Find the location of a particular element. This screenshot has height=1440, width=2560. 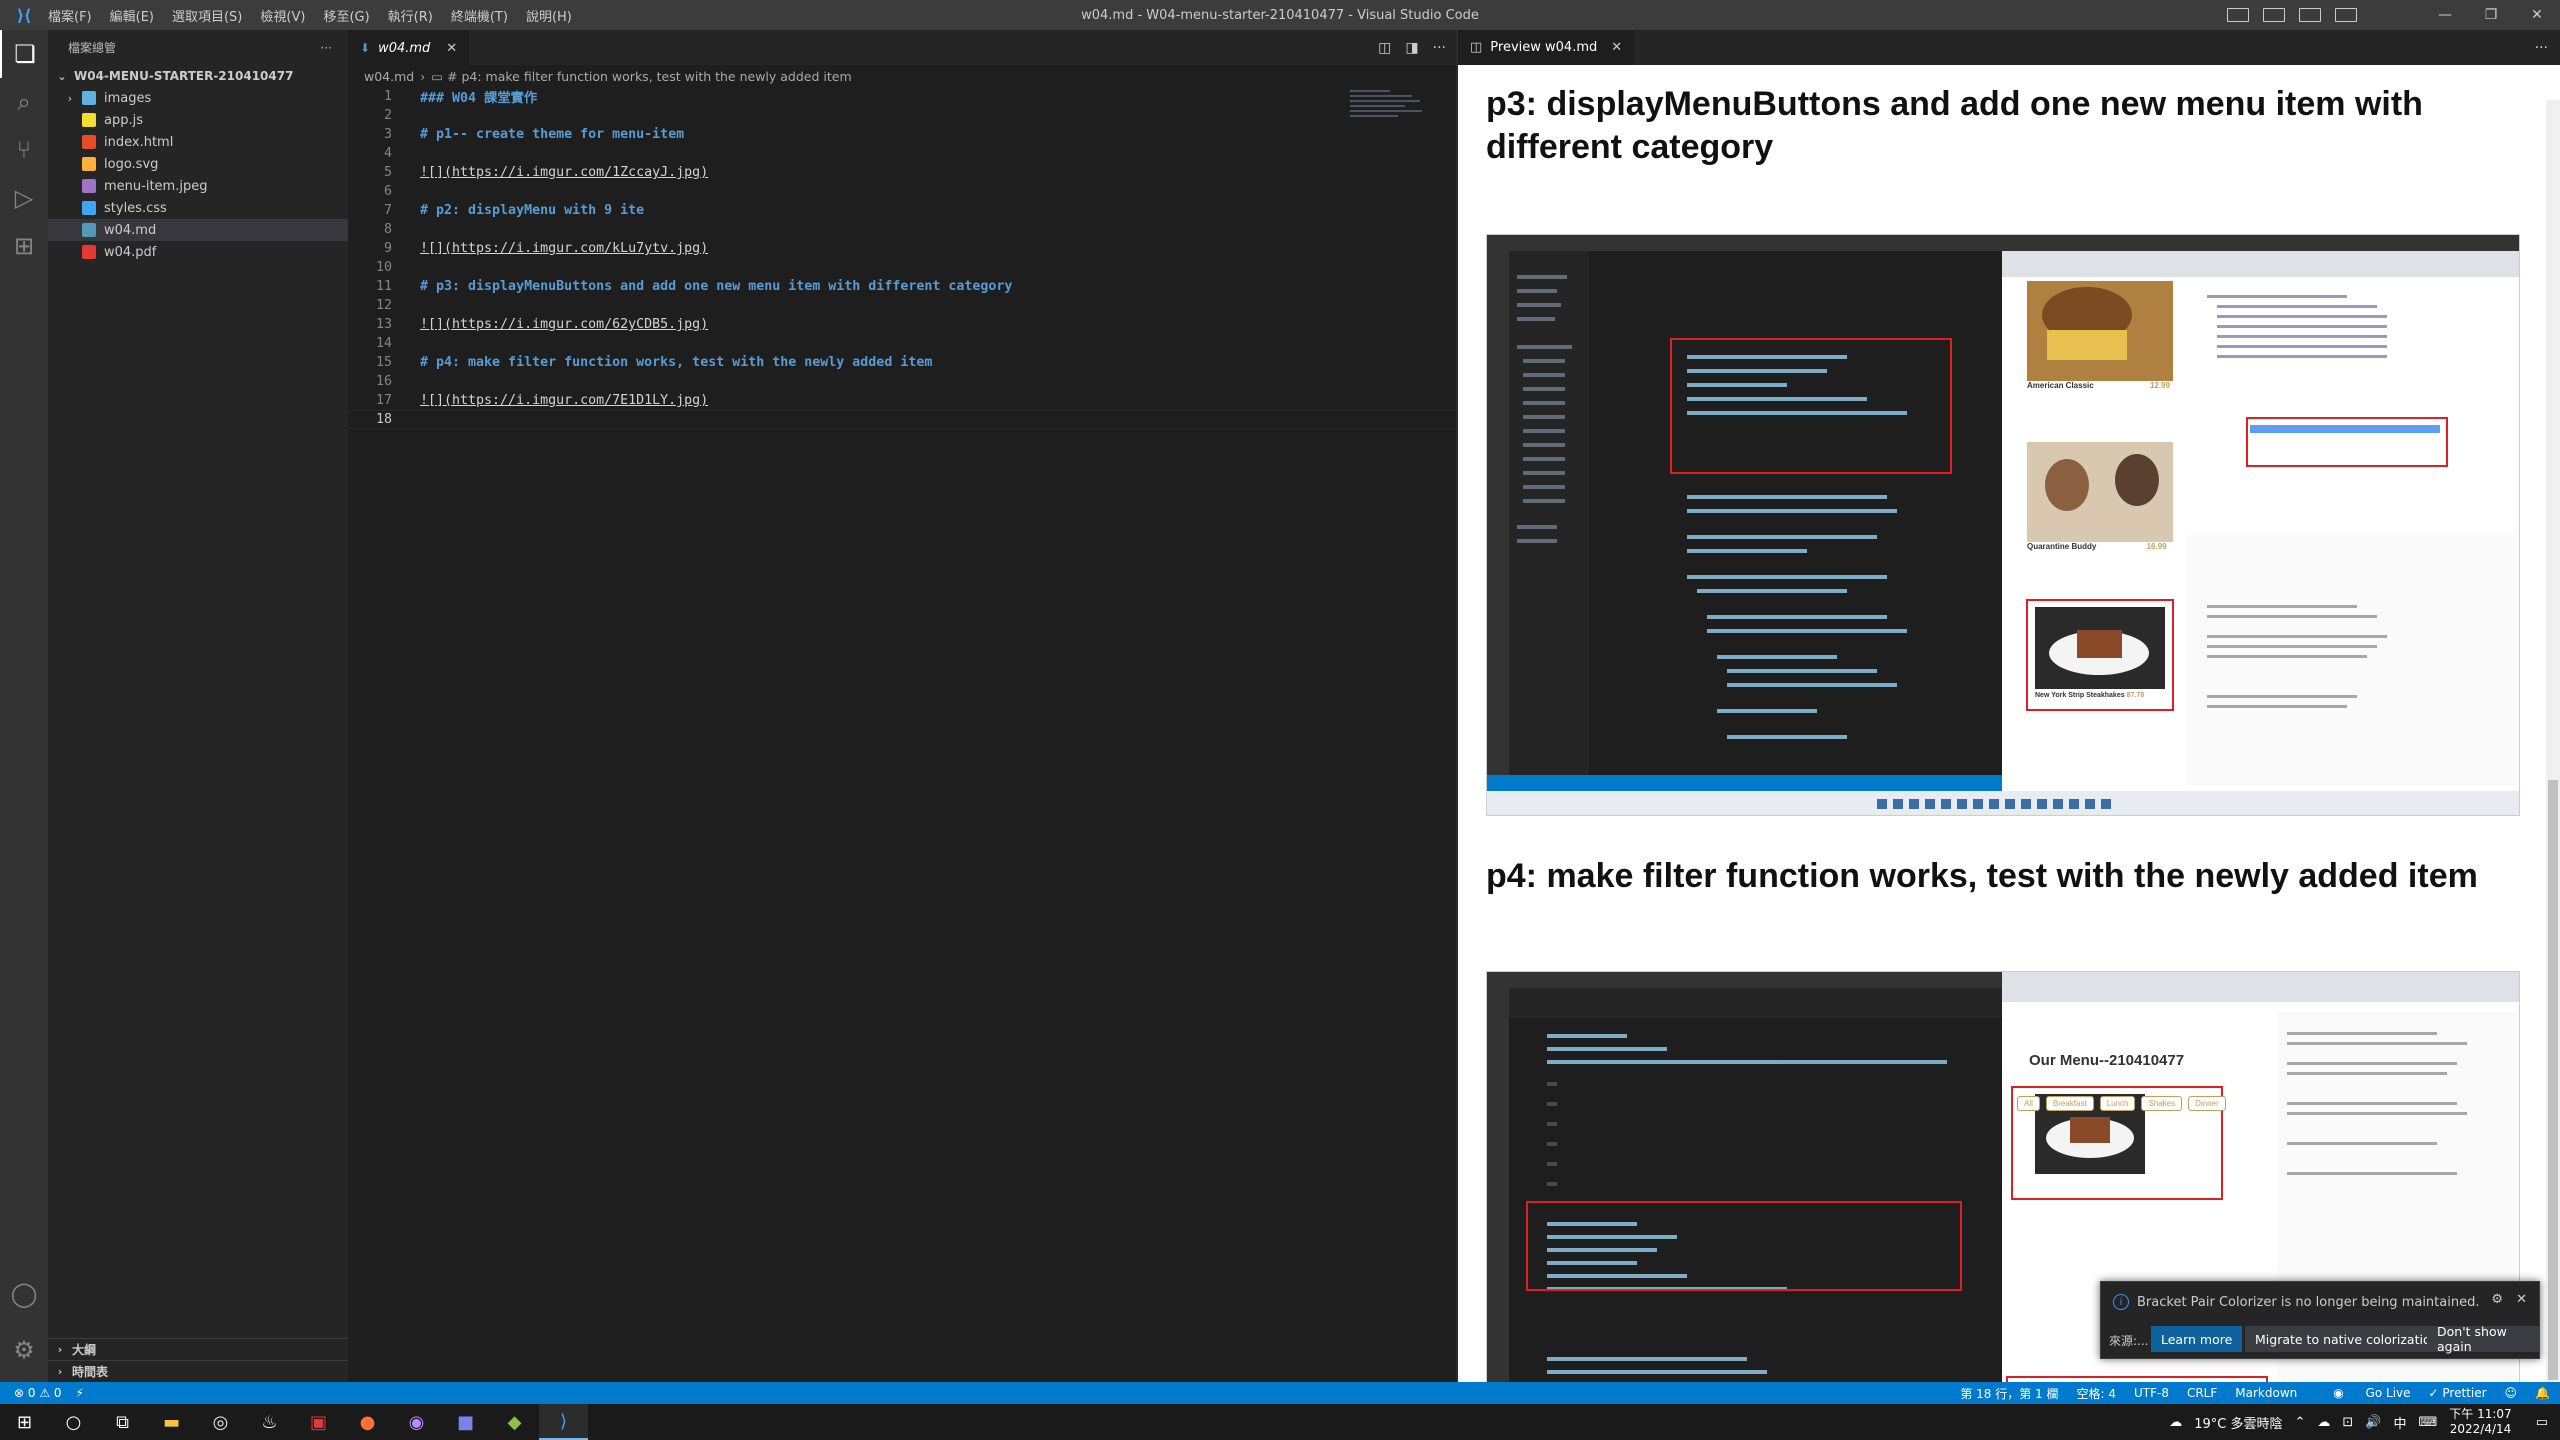

go-live-button: ◉ Go Live is located at coordinates (2362, 1393).